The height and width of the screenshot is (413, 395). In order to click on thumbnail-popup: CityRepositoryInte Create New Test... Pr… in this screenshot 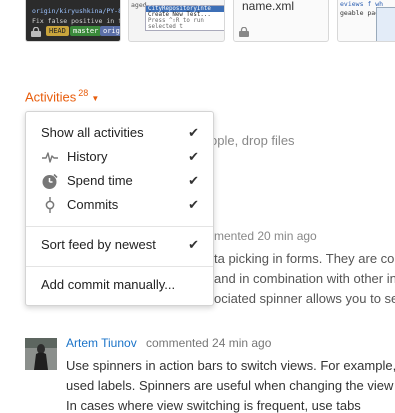, I will do `click(184, 18)`.